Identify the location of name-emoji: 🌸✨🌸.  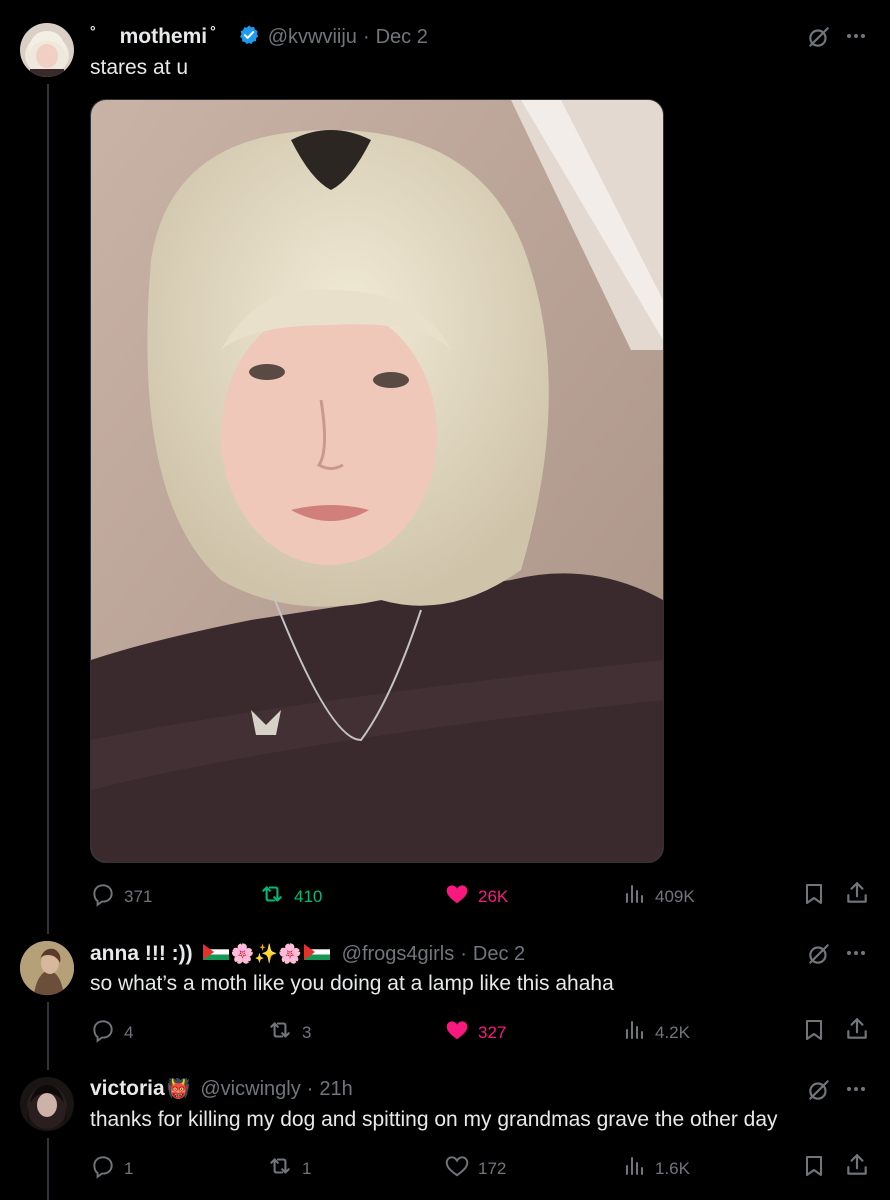
(266, 954).